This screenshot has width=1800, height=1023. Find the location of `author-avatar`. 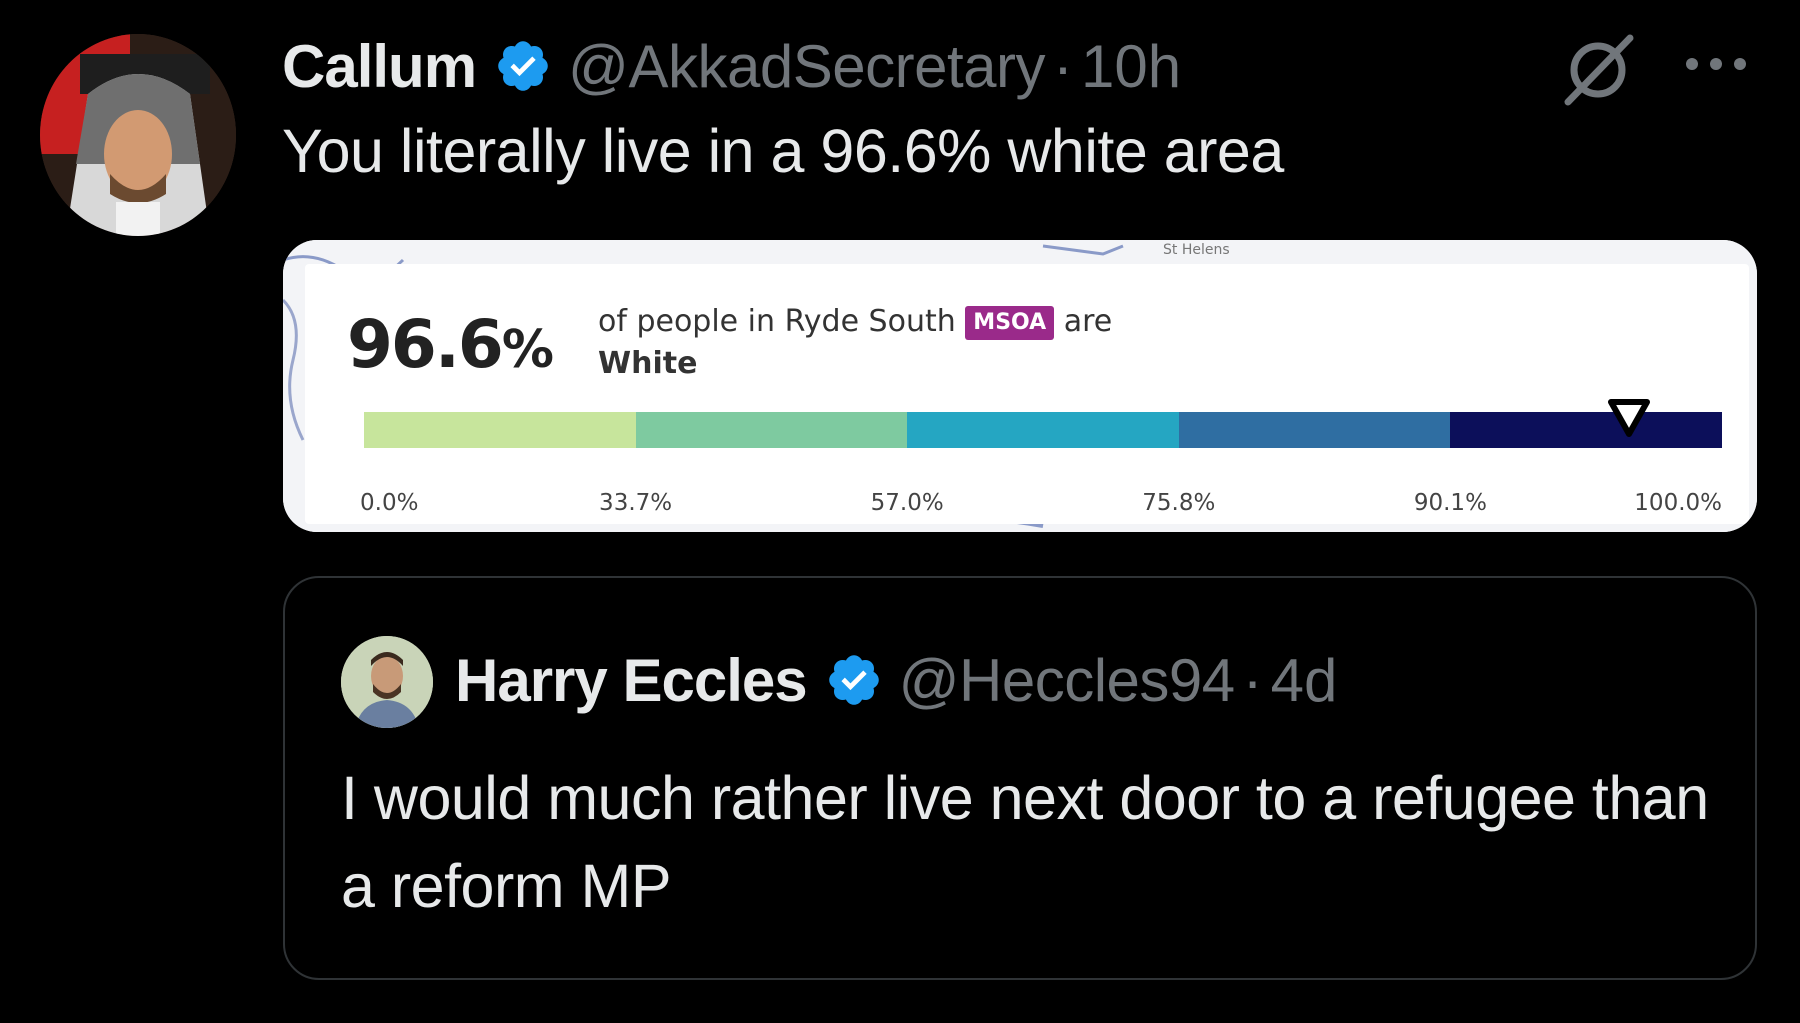

author-avatar is located at coordinates (138, 135).